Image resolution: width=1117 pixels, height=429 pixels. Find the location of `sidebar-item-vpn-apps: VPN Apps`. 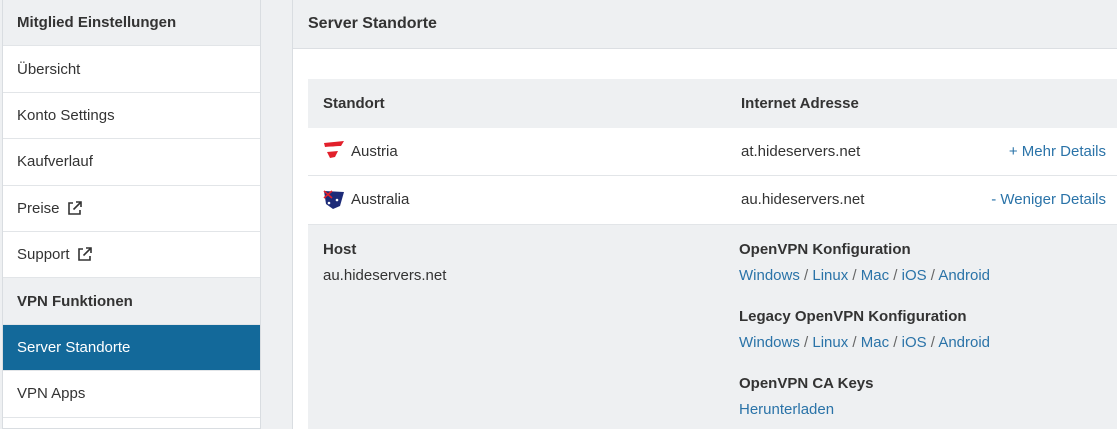

sidebar-item-vpn-apps: VPN Apps is located at coordinates (131, 394).